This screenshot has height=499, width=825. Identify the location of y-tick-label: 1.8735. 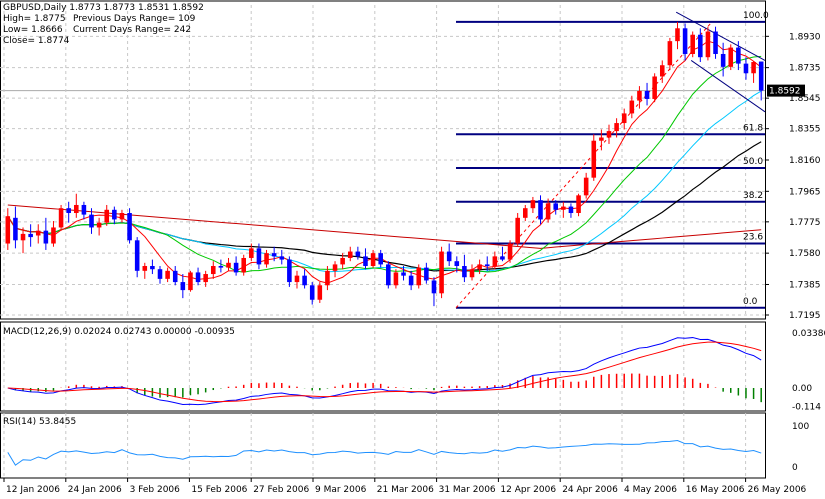
(805, 69).